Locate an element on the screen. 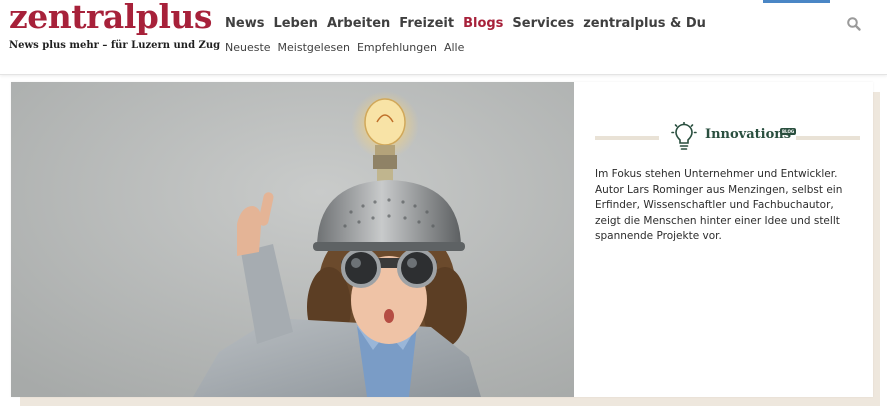 The image size is (887, 406). nav-item-services: Services is located at coordinates (543, 24).